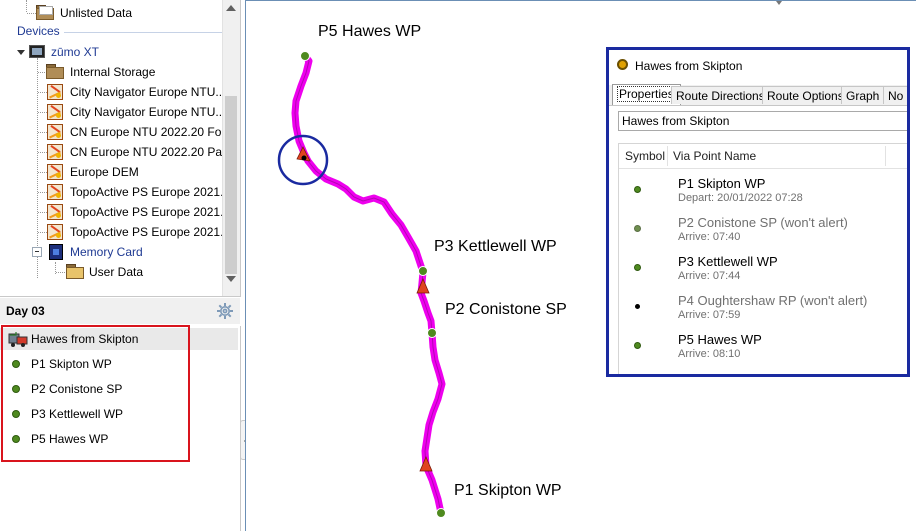  Describe the element at coordinates (104, 172) in the screenshot. I see `tree-item-label: Europe DEM` at that location.